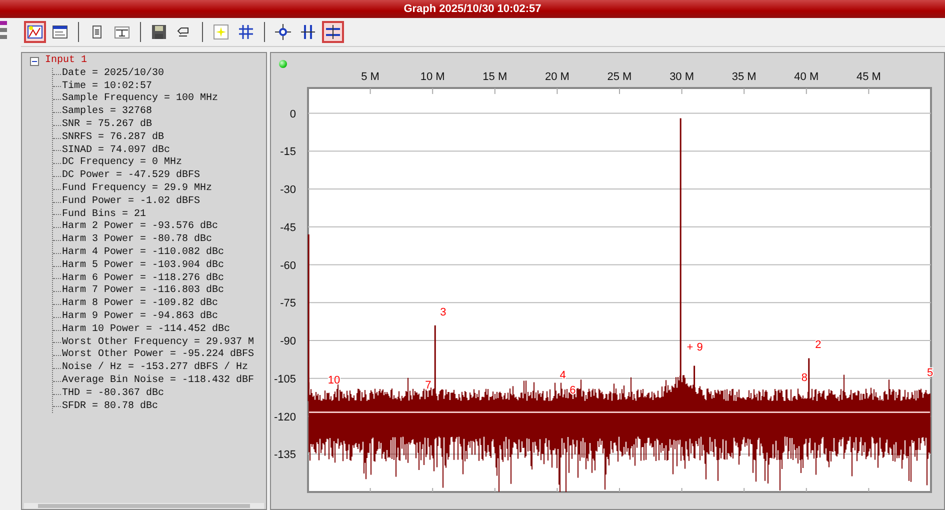 This screenshot has height=510, width=945. Describe the element at coordinates (113, 394) in the screenshot. I see `tree-item: THD = -80.367 dBc` at that location.